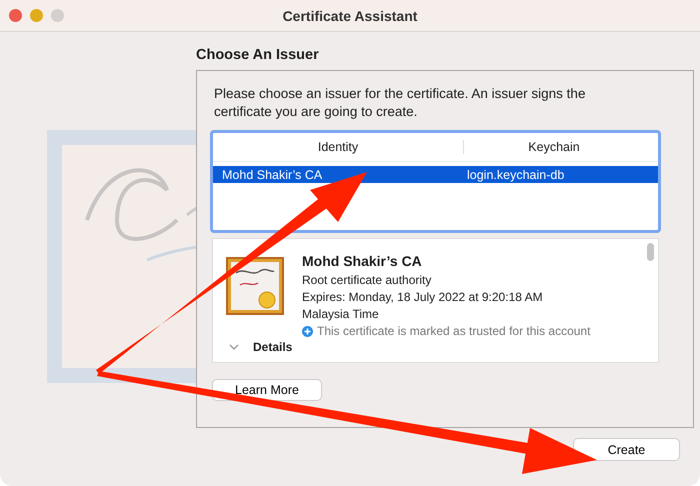 The height and width of the screenshot is (486, 700). Describe the element at coordinates (435, 174) in the screenshot. I see `table-row: Mohd Shakir’s CA login.keychain-db` at that location.